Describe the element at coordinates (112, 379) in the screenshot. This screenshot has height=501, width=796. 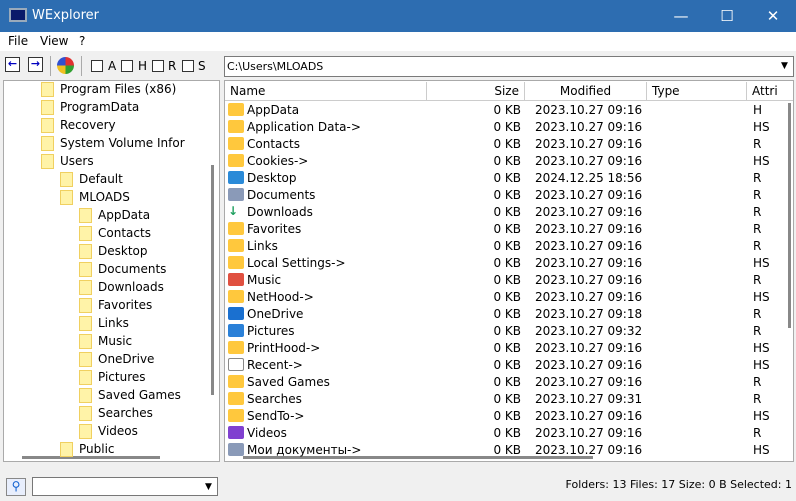
I see `tree-node: Pictures` at that location.